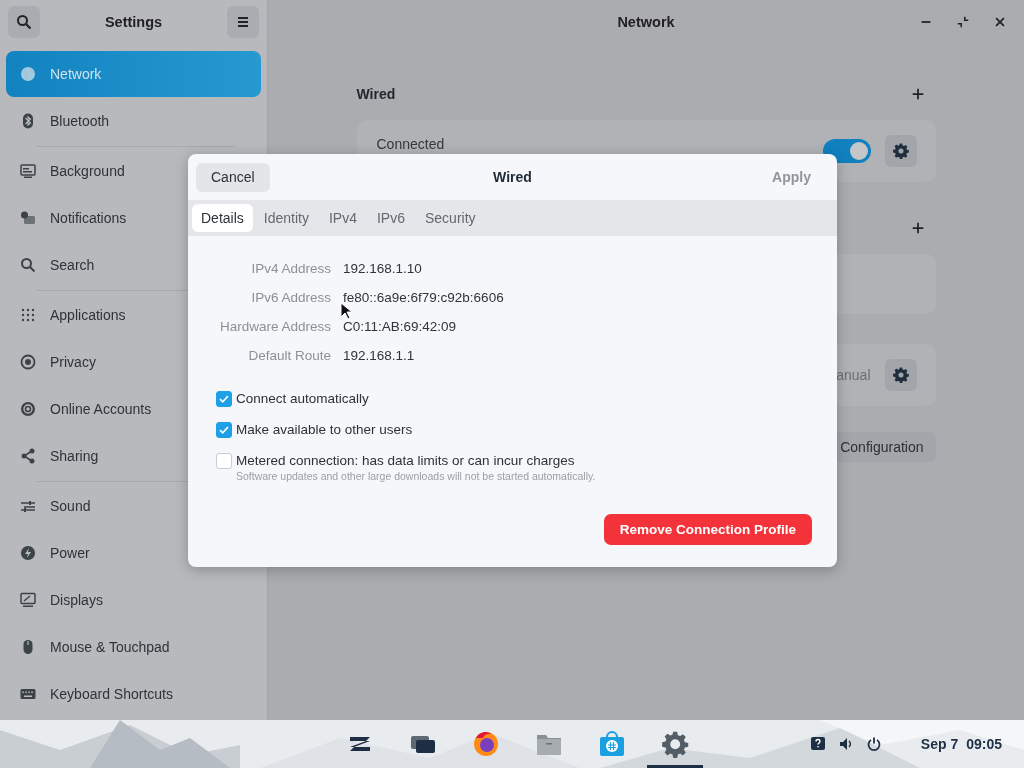  Describe the element at coordinates (274, 327) in the screenshot. I see `detail-label: Hardware Address` at that location.